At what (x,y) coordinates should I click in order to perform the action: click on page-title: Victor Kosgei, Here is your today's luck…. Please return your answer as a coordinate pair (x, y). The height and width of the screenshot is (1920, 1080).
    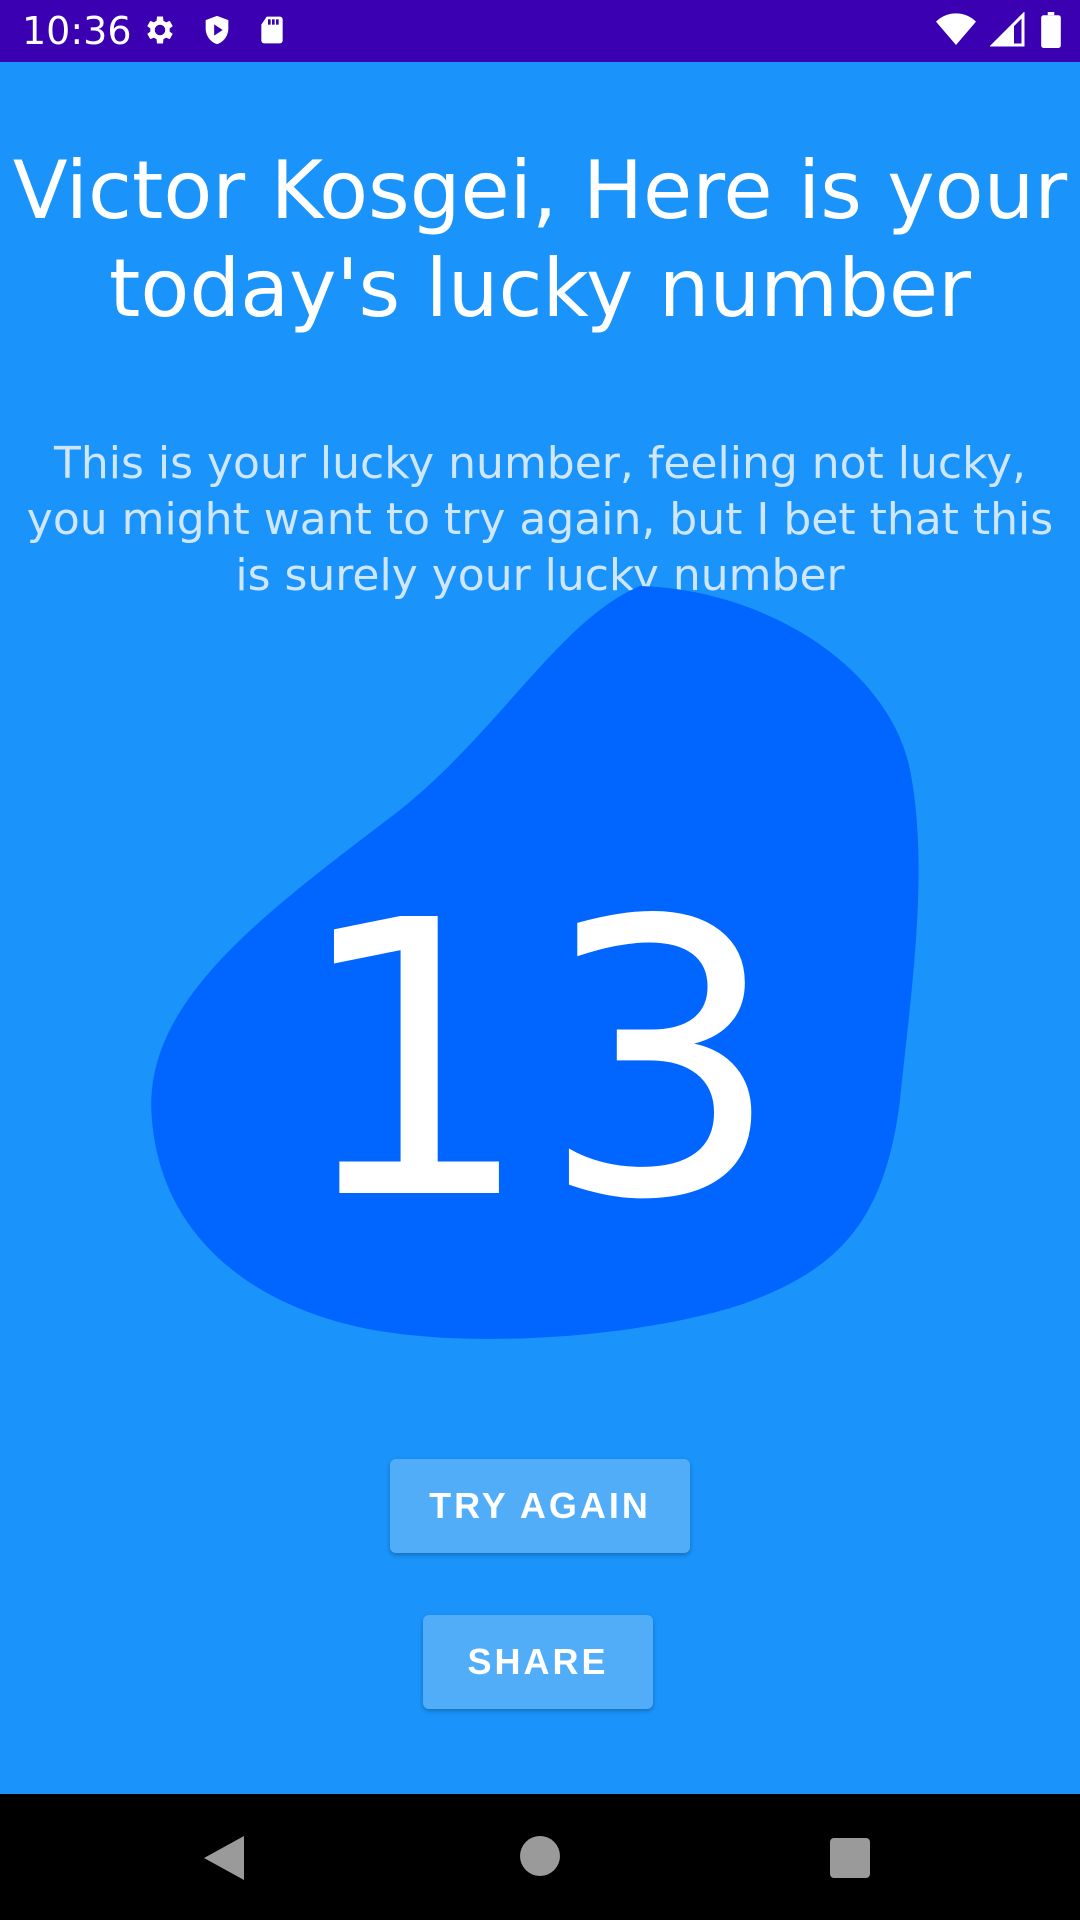
    Looking at the image, I should click on (540, 239).